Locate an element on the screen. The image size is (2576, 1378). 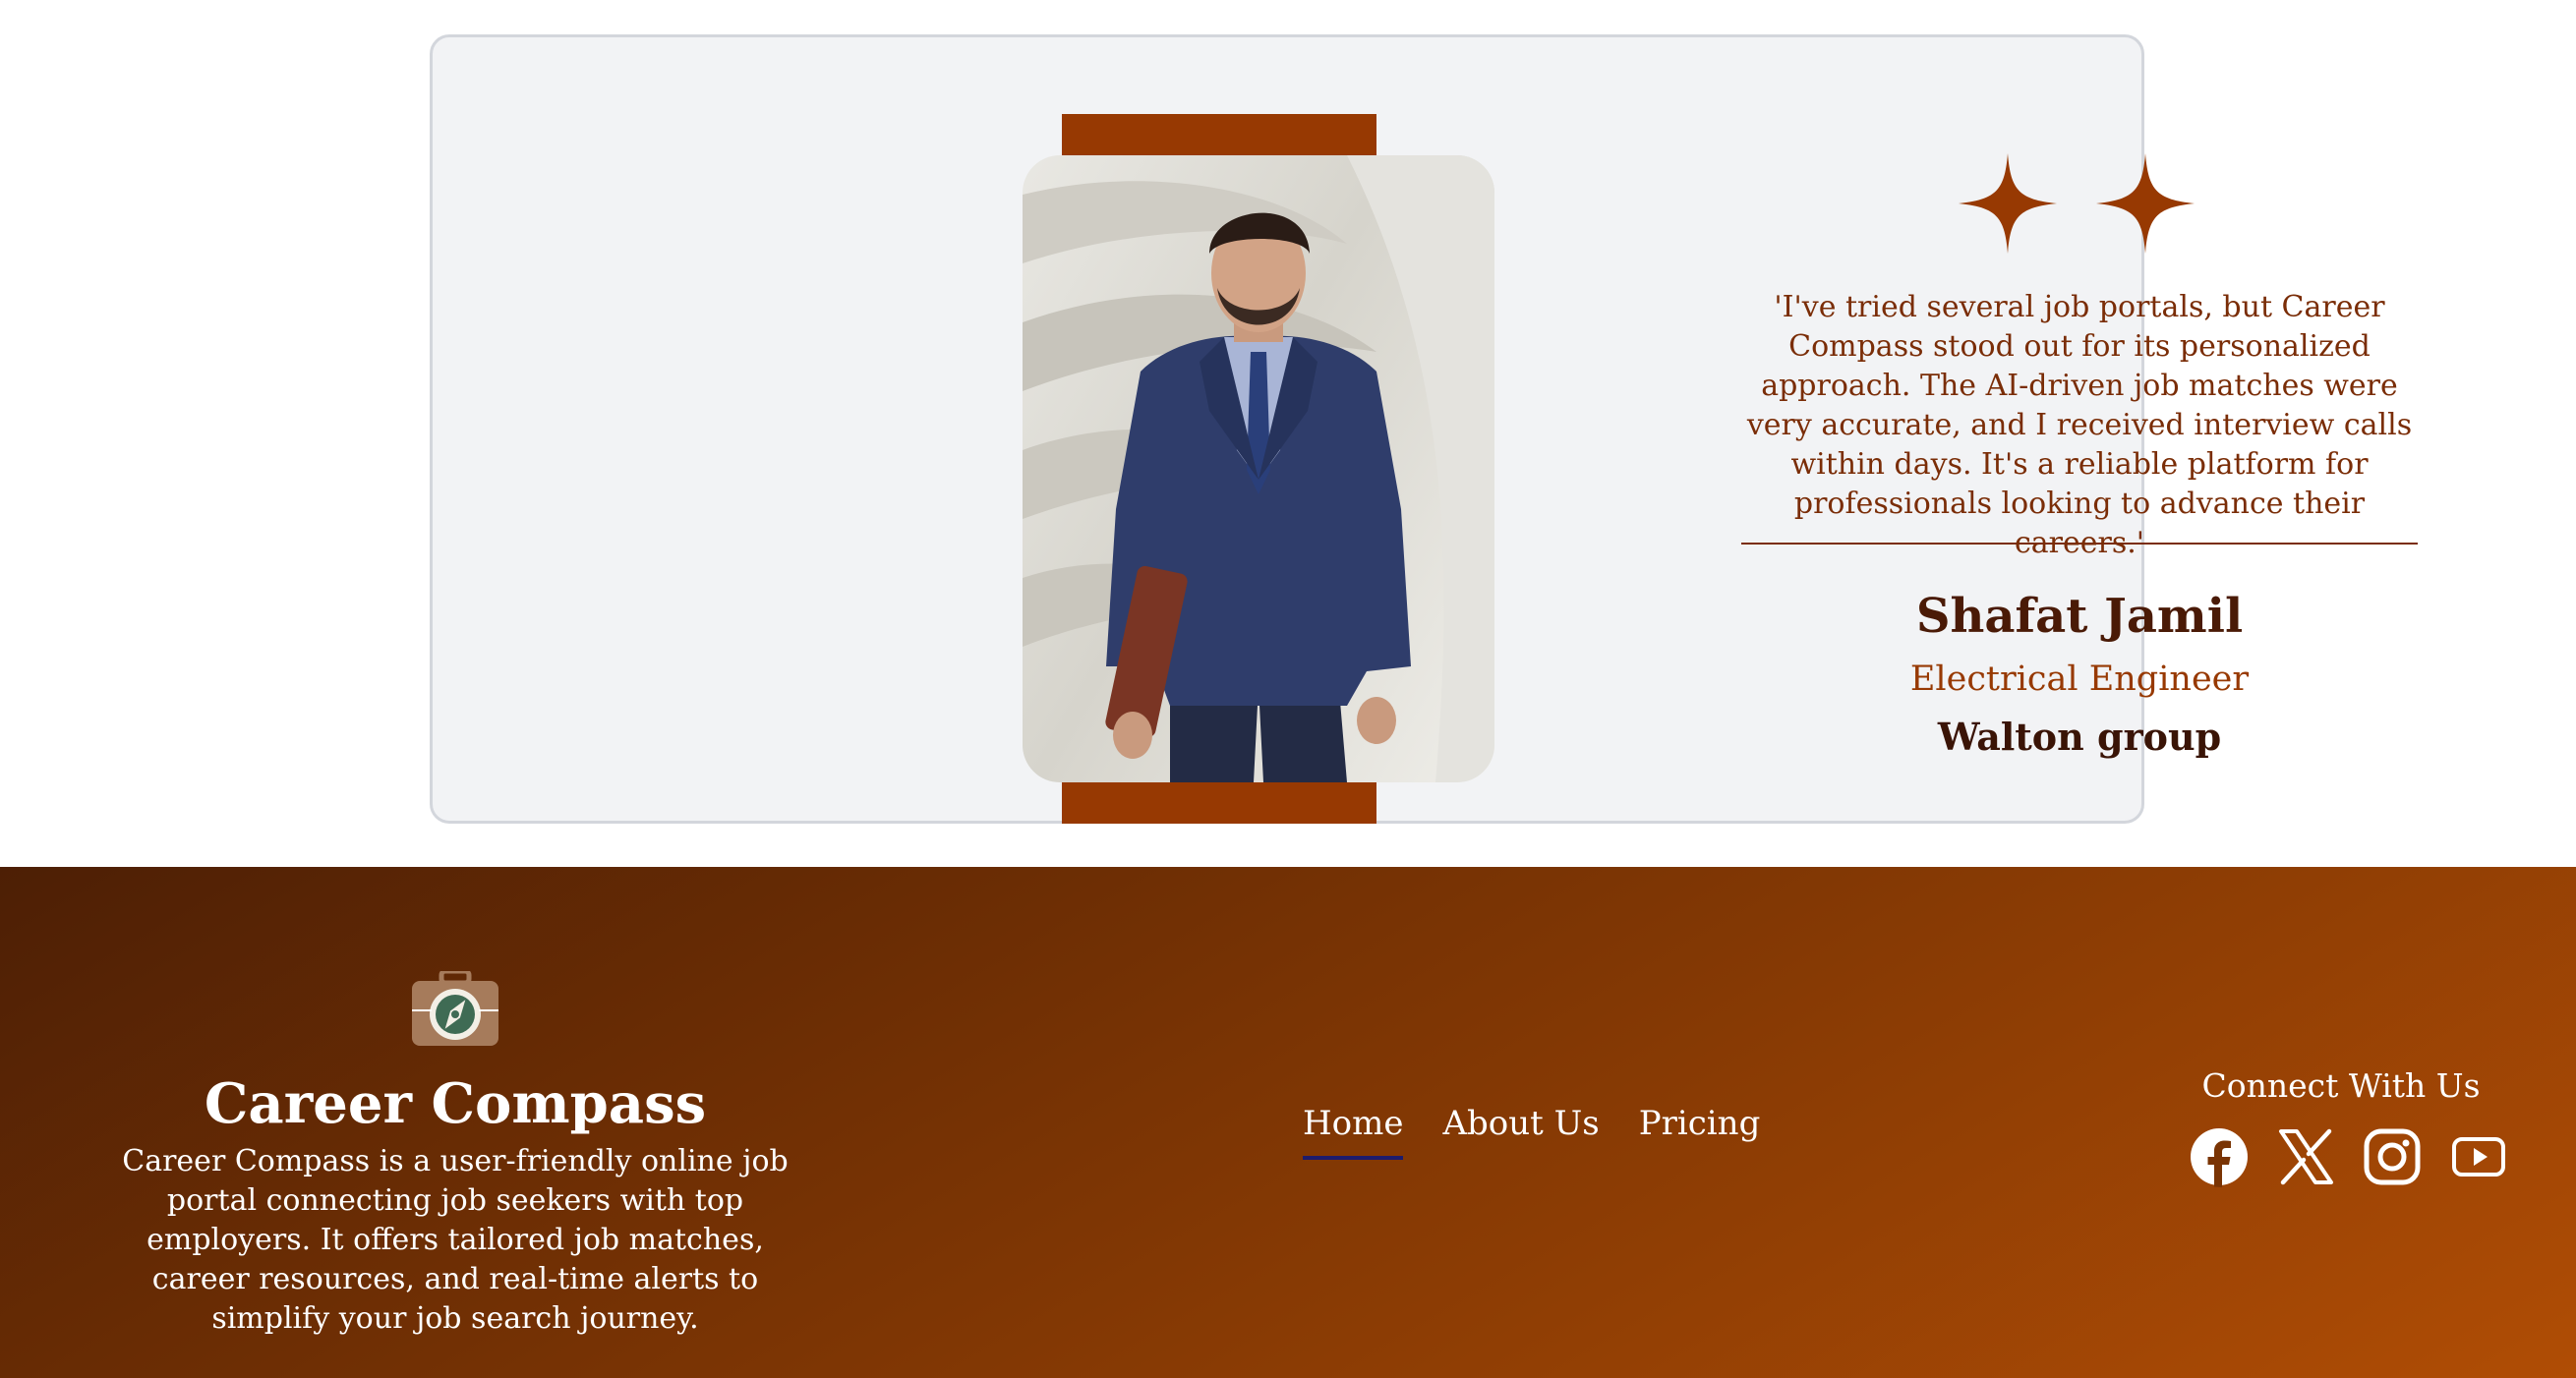
x-twitter-icon is located at coordinates (2305, 1156).